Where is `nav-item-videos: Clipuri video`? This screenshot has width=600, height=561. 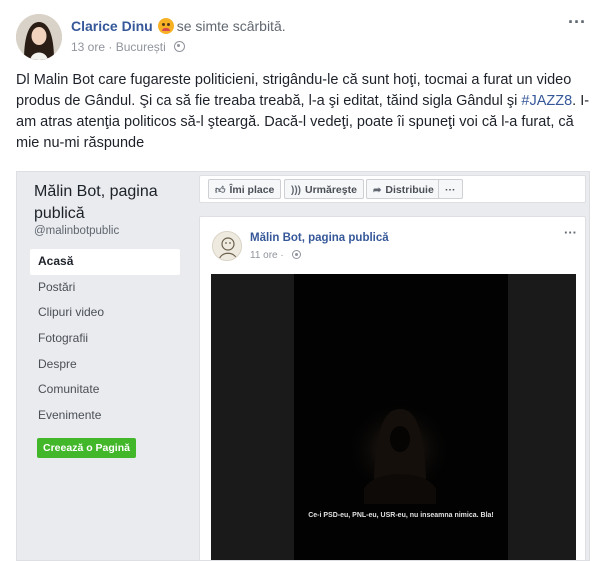
nav-item-videos: Clipuri video is located at coordinates (105, 313).